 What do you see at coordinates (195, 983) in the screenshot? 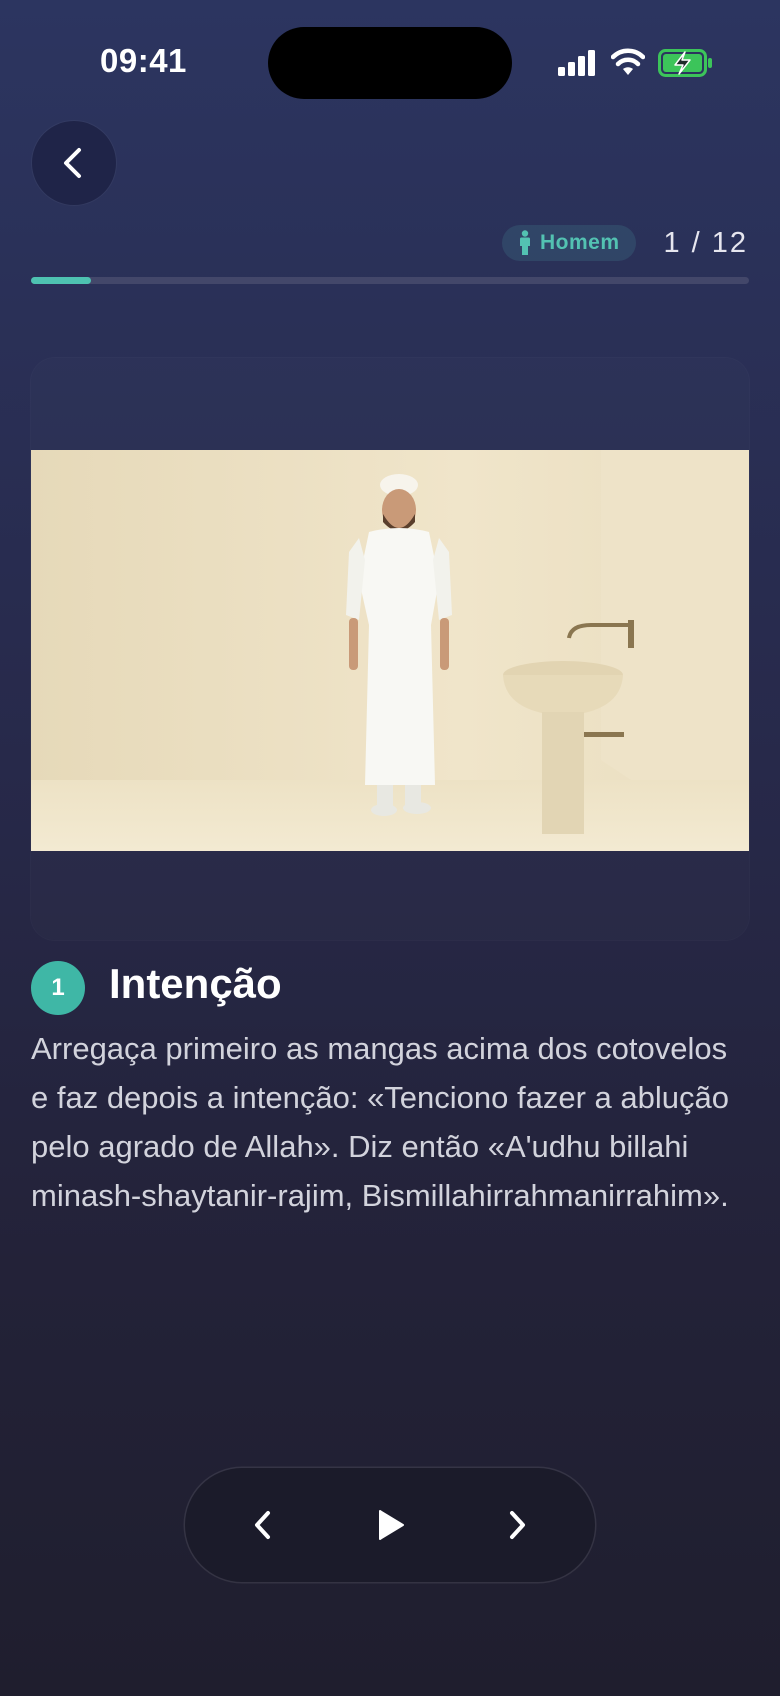
I see `step-title: Intenção` at bounding box center [195, 983].